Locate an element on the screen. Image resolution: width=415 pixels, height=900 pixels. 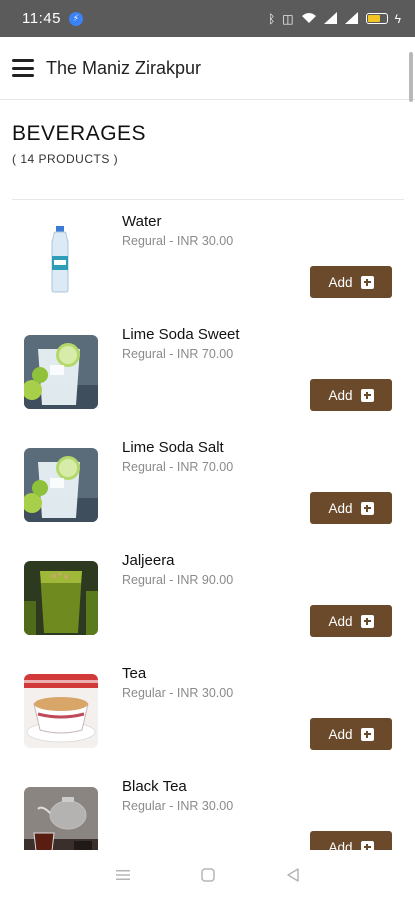
product-name: Lime Soda Salt is located at coordinates (173, 447).